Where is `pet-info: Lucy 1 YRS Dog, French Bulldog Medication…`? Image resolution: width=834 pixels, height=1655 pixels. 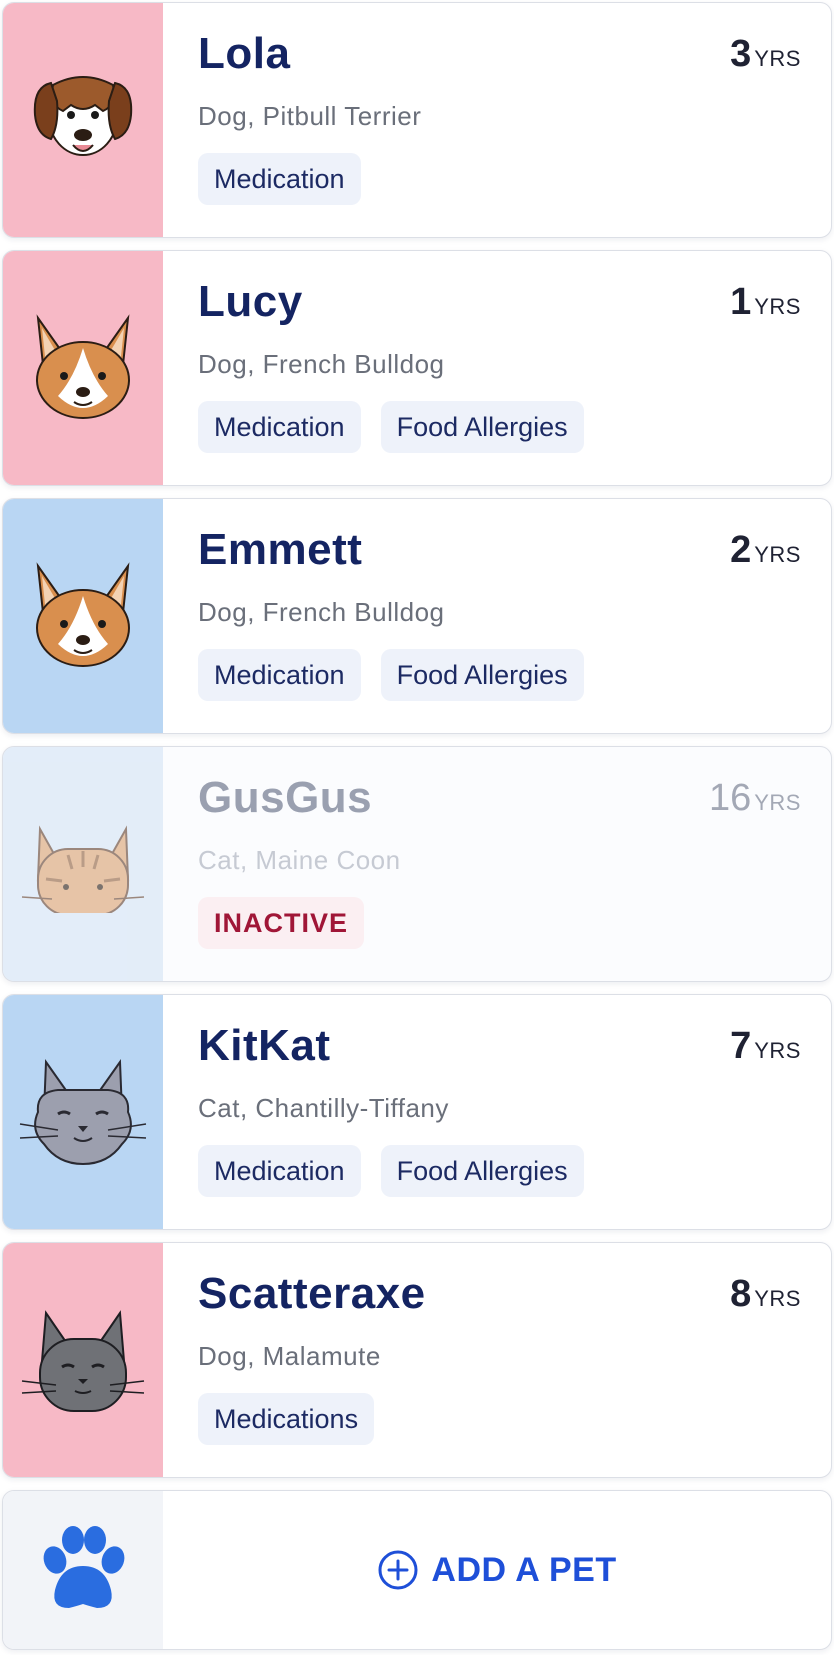 pet-info: Lucy 1 YRS Dog, French Bulldog Medication… is located at coordinates (499, 368).